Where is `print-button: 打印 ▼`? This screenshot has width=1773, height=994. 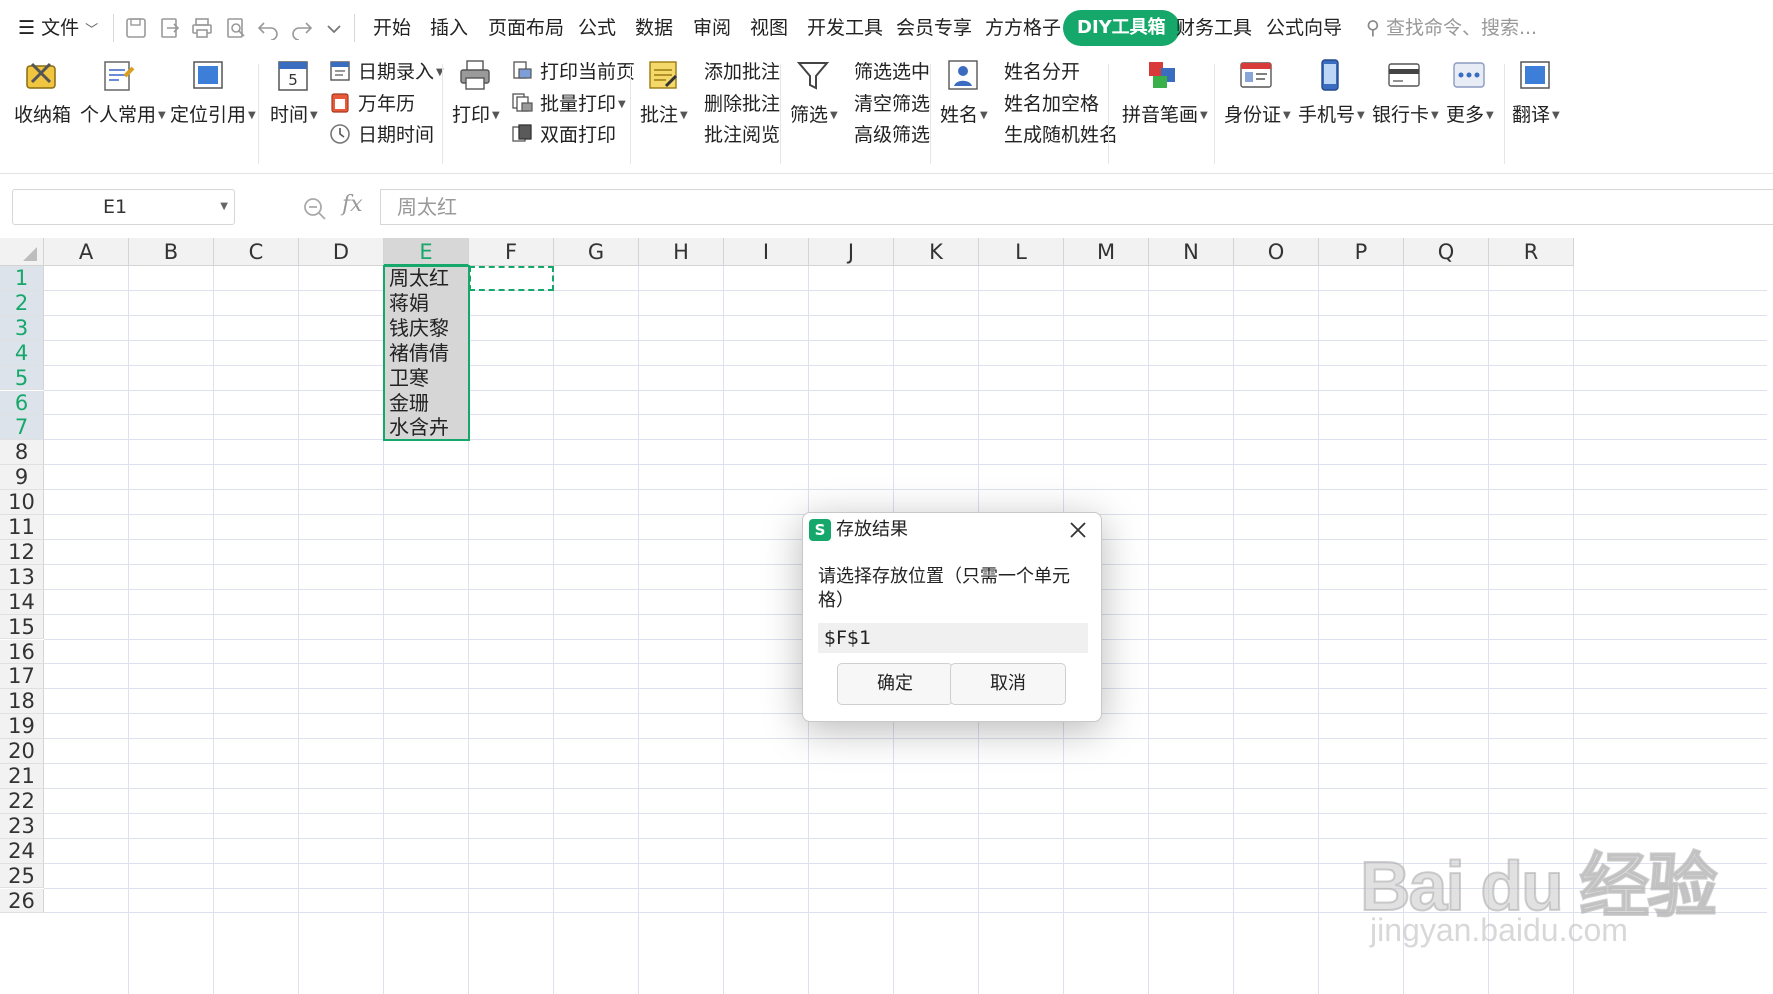 print-button: 打印 ▼ is located at coordinates (476, 91).